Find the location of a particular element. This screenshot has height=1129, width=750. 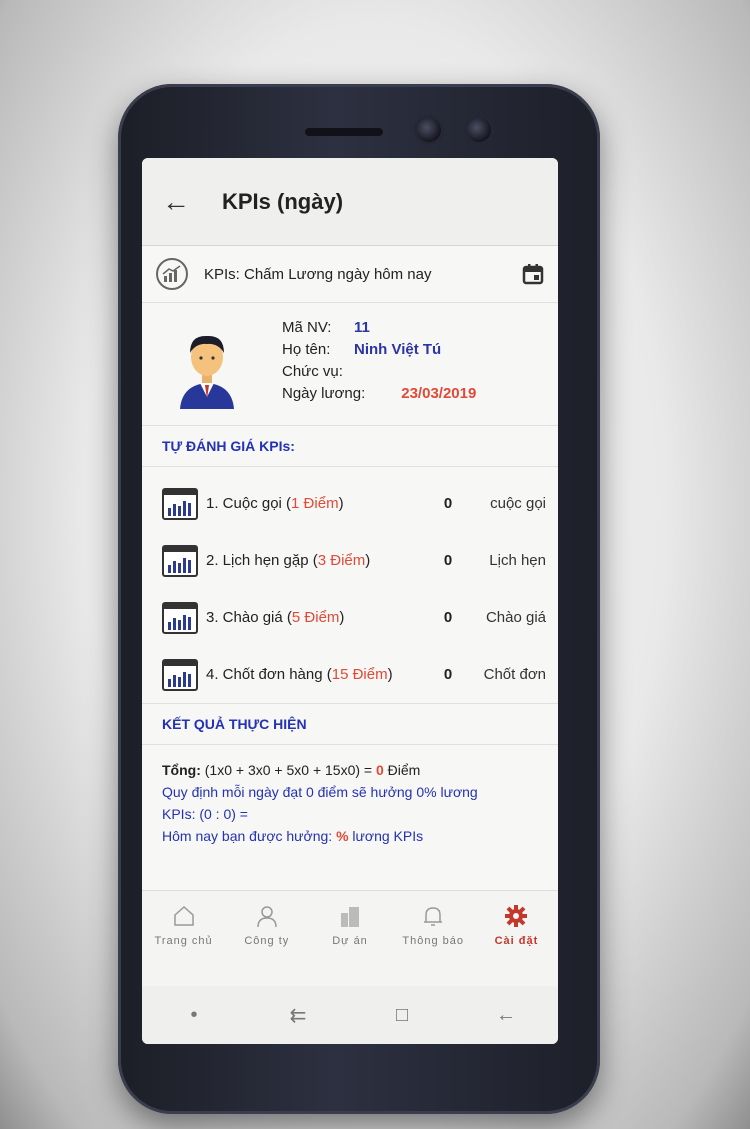

building-icon is located at coordinates (350, 916).